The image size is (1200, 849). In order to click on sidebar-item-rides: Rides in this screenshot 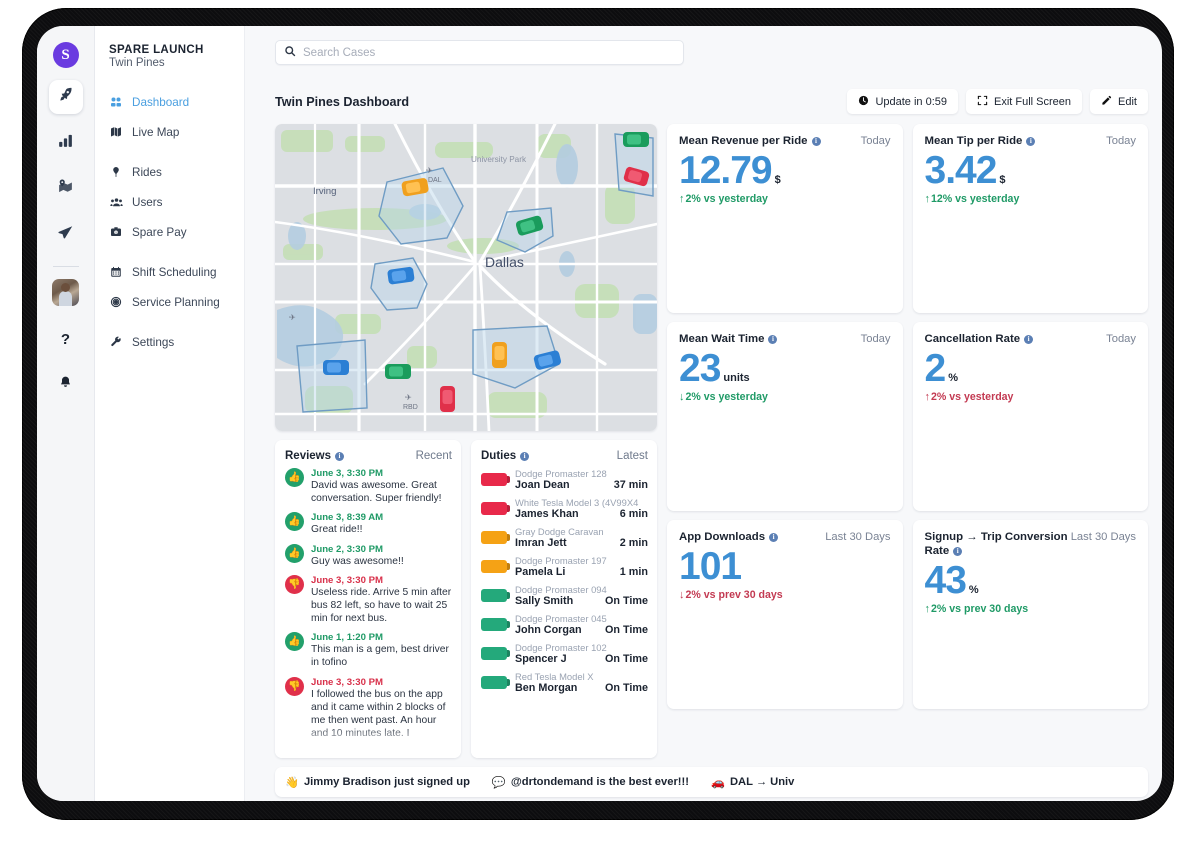, I will do `click(176, 172)`.